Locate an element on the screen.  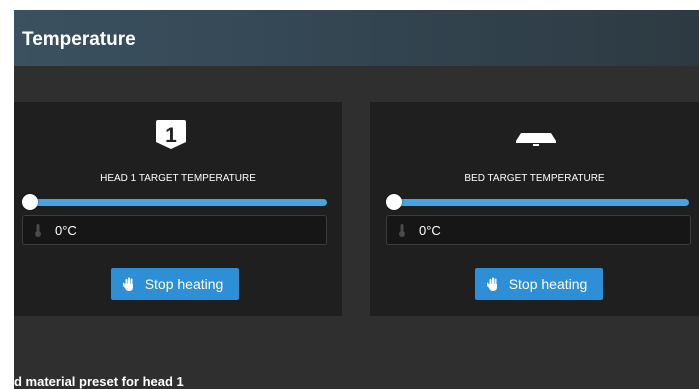
head-1-stop-heating-button: Stop heating is located at coordinates (175, 284).